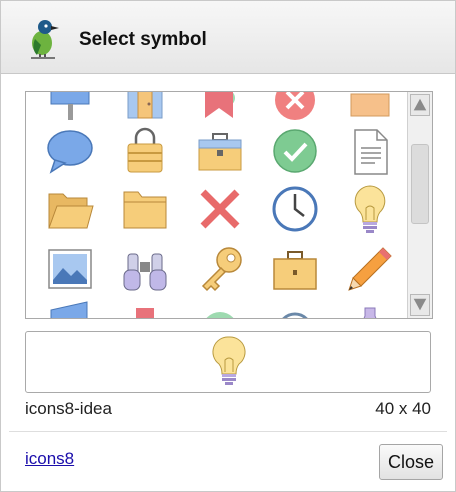 Image resolution: width=456 pixels, height=492 pixels. Describe the element at coordinates (145, 107) in the screenshot. I see `door-icon` at that location.